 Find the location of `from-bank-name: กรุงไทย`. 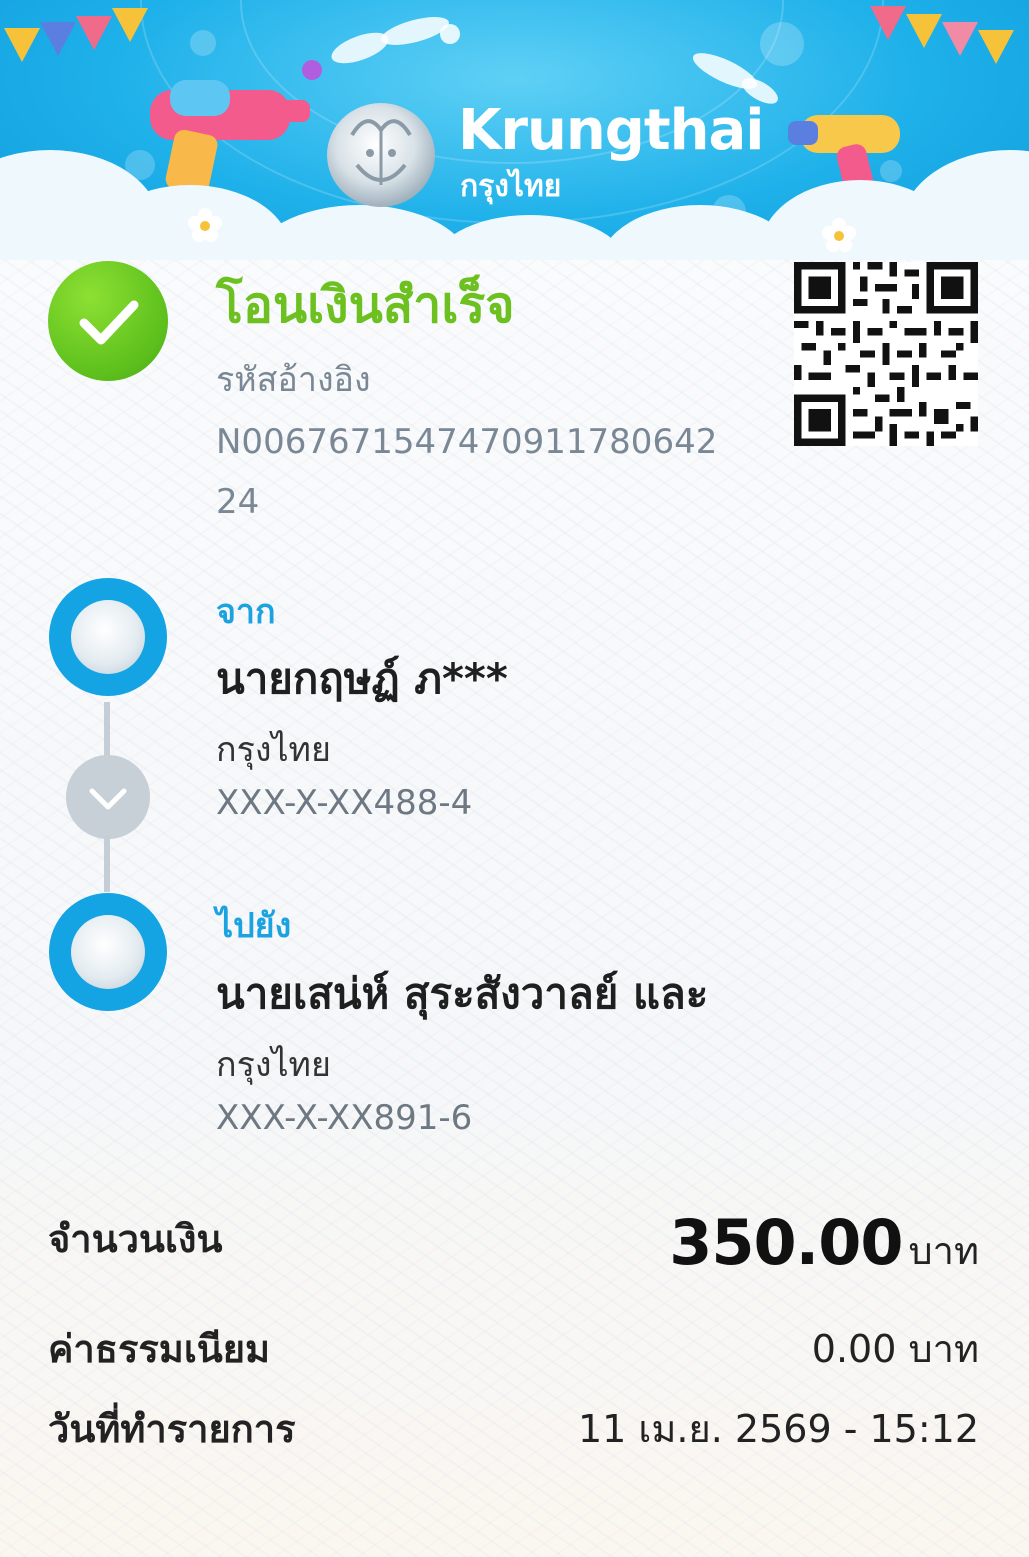

from-bank-name: กรุงไทย is located at coordinates (273, 750).